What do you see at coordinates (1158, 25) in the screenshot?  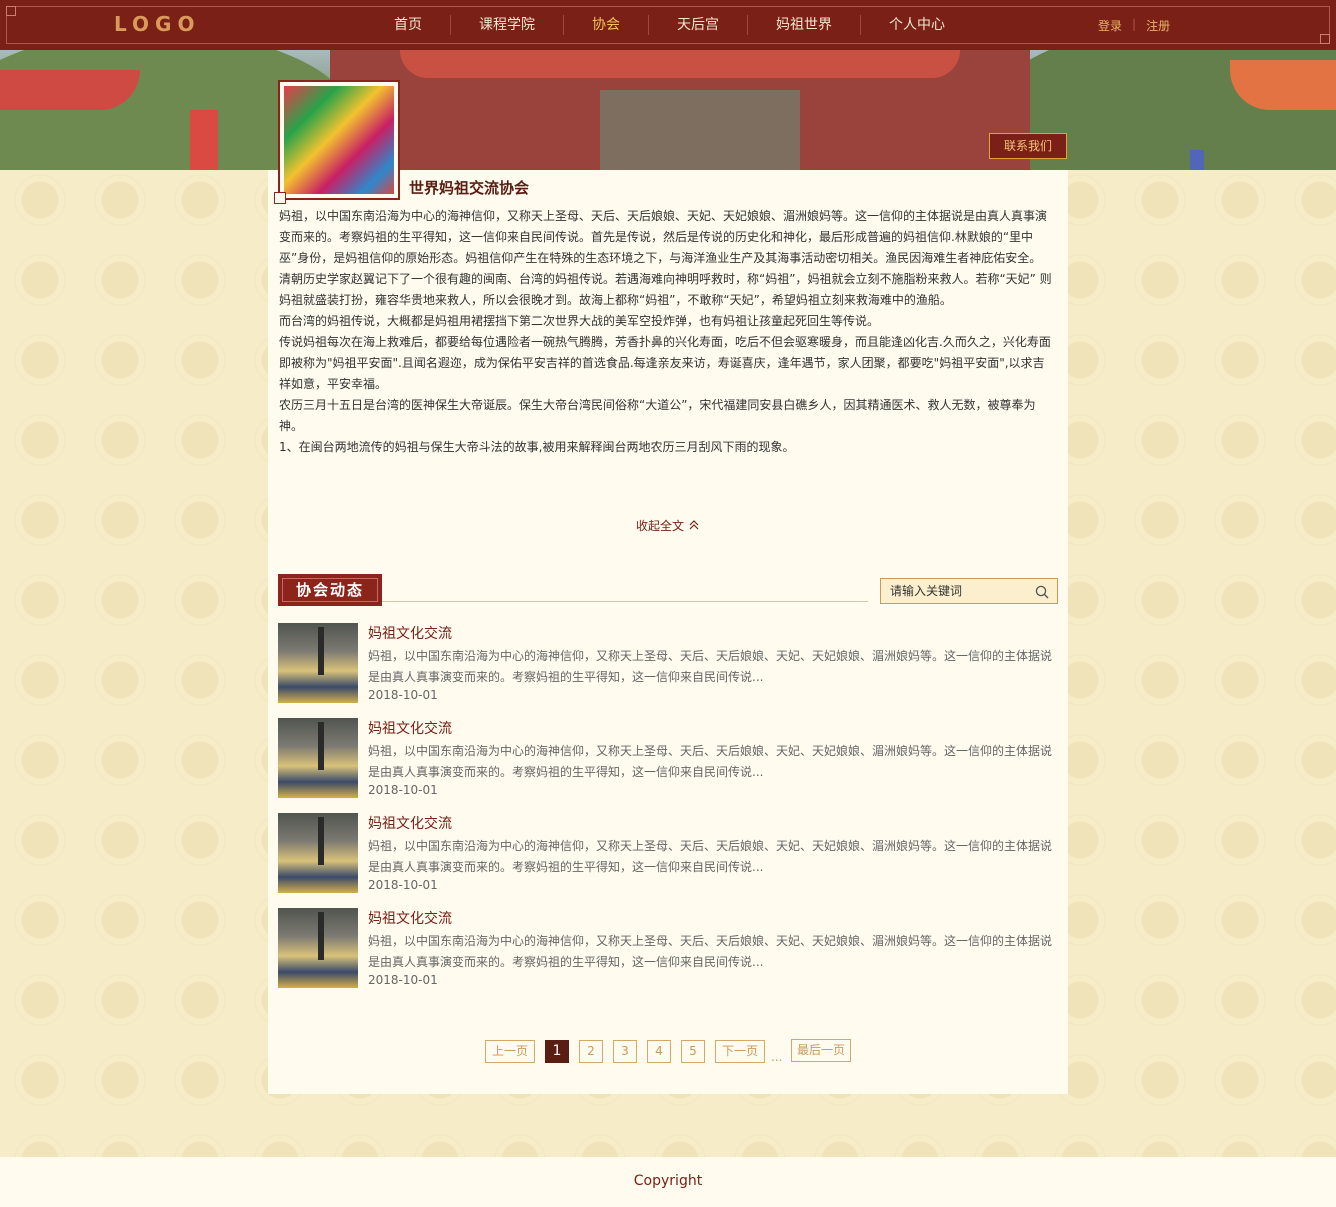 I see `register-link: 注册` at bounding box center [1158, 25].